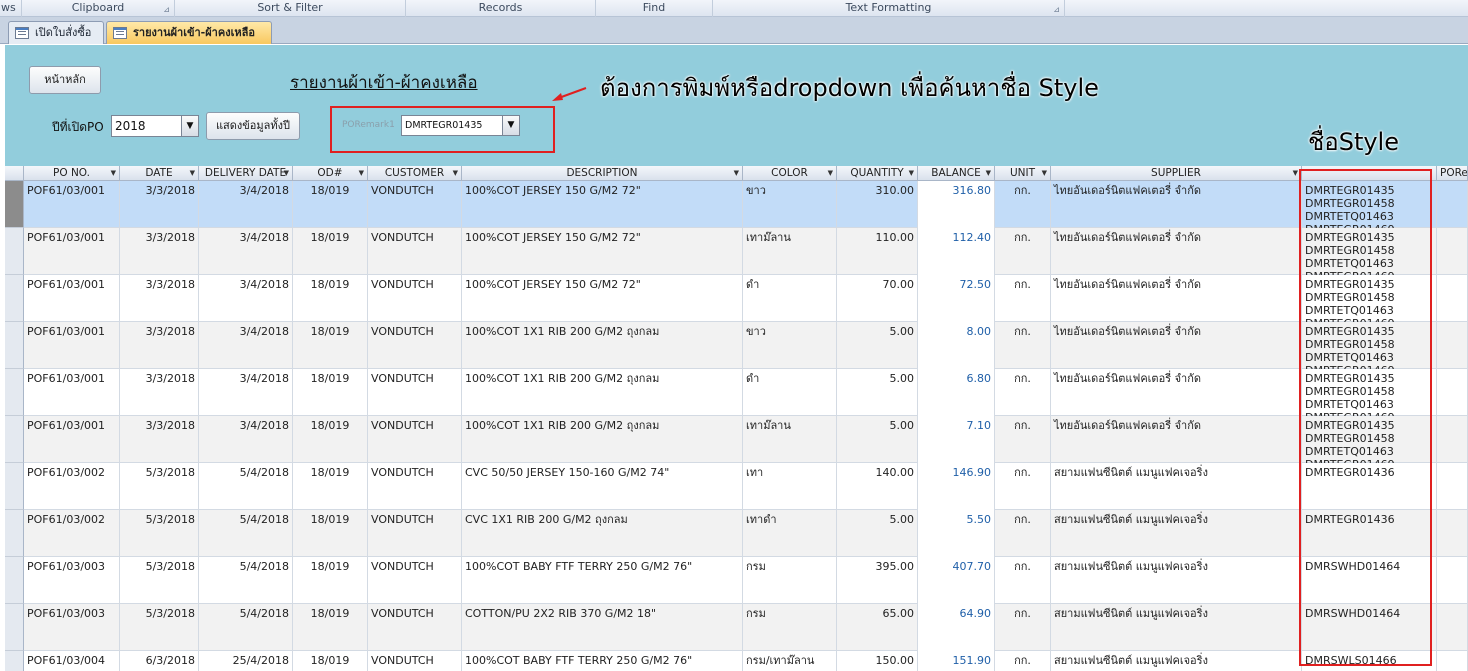 This screenshot has height=671, width=1468. I want to click on cell-quantity: 140.00, so click(877, 486).